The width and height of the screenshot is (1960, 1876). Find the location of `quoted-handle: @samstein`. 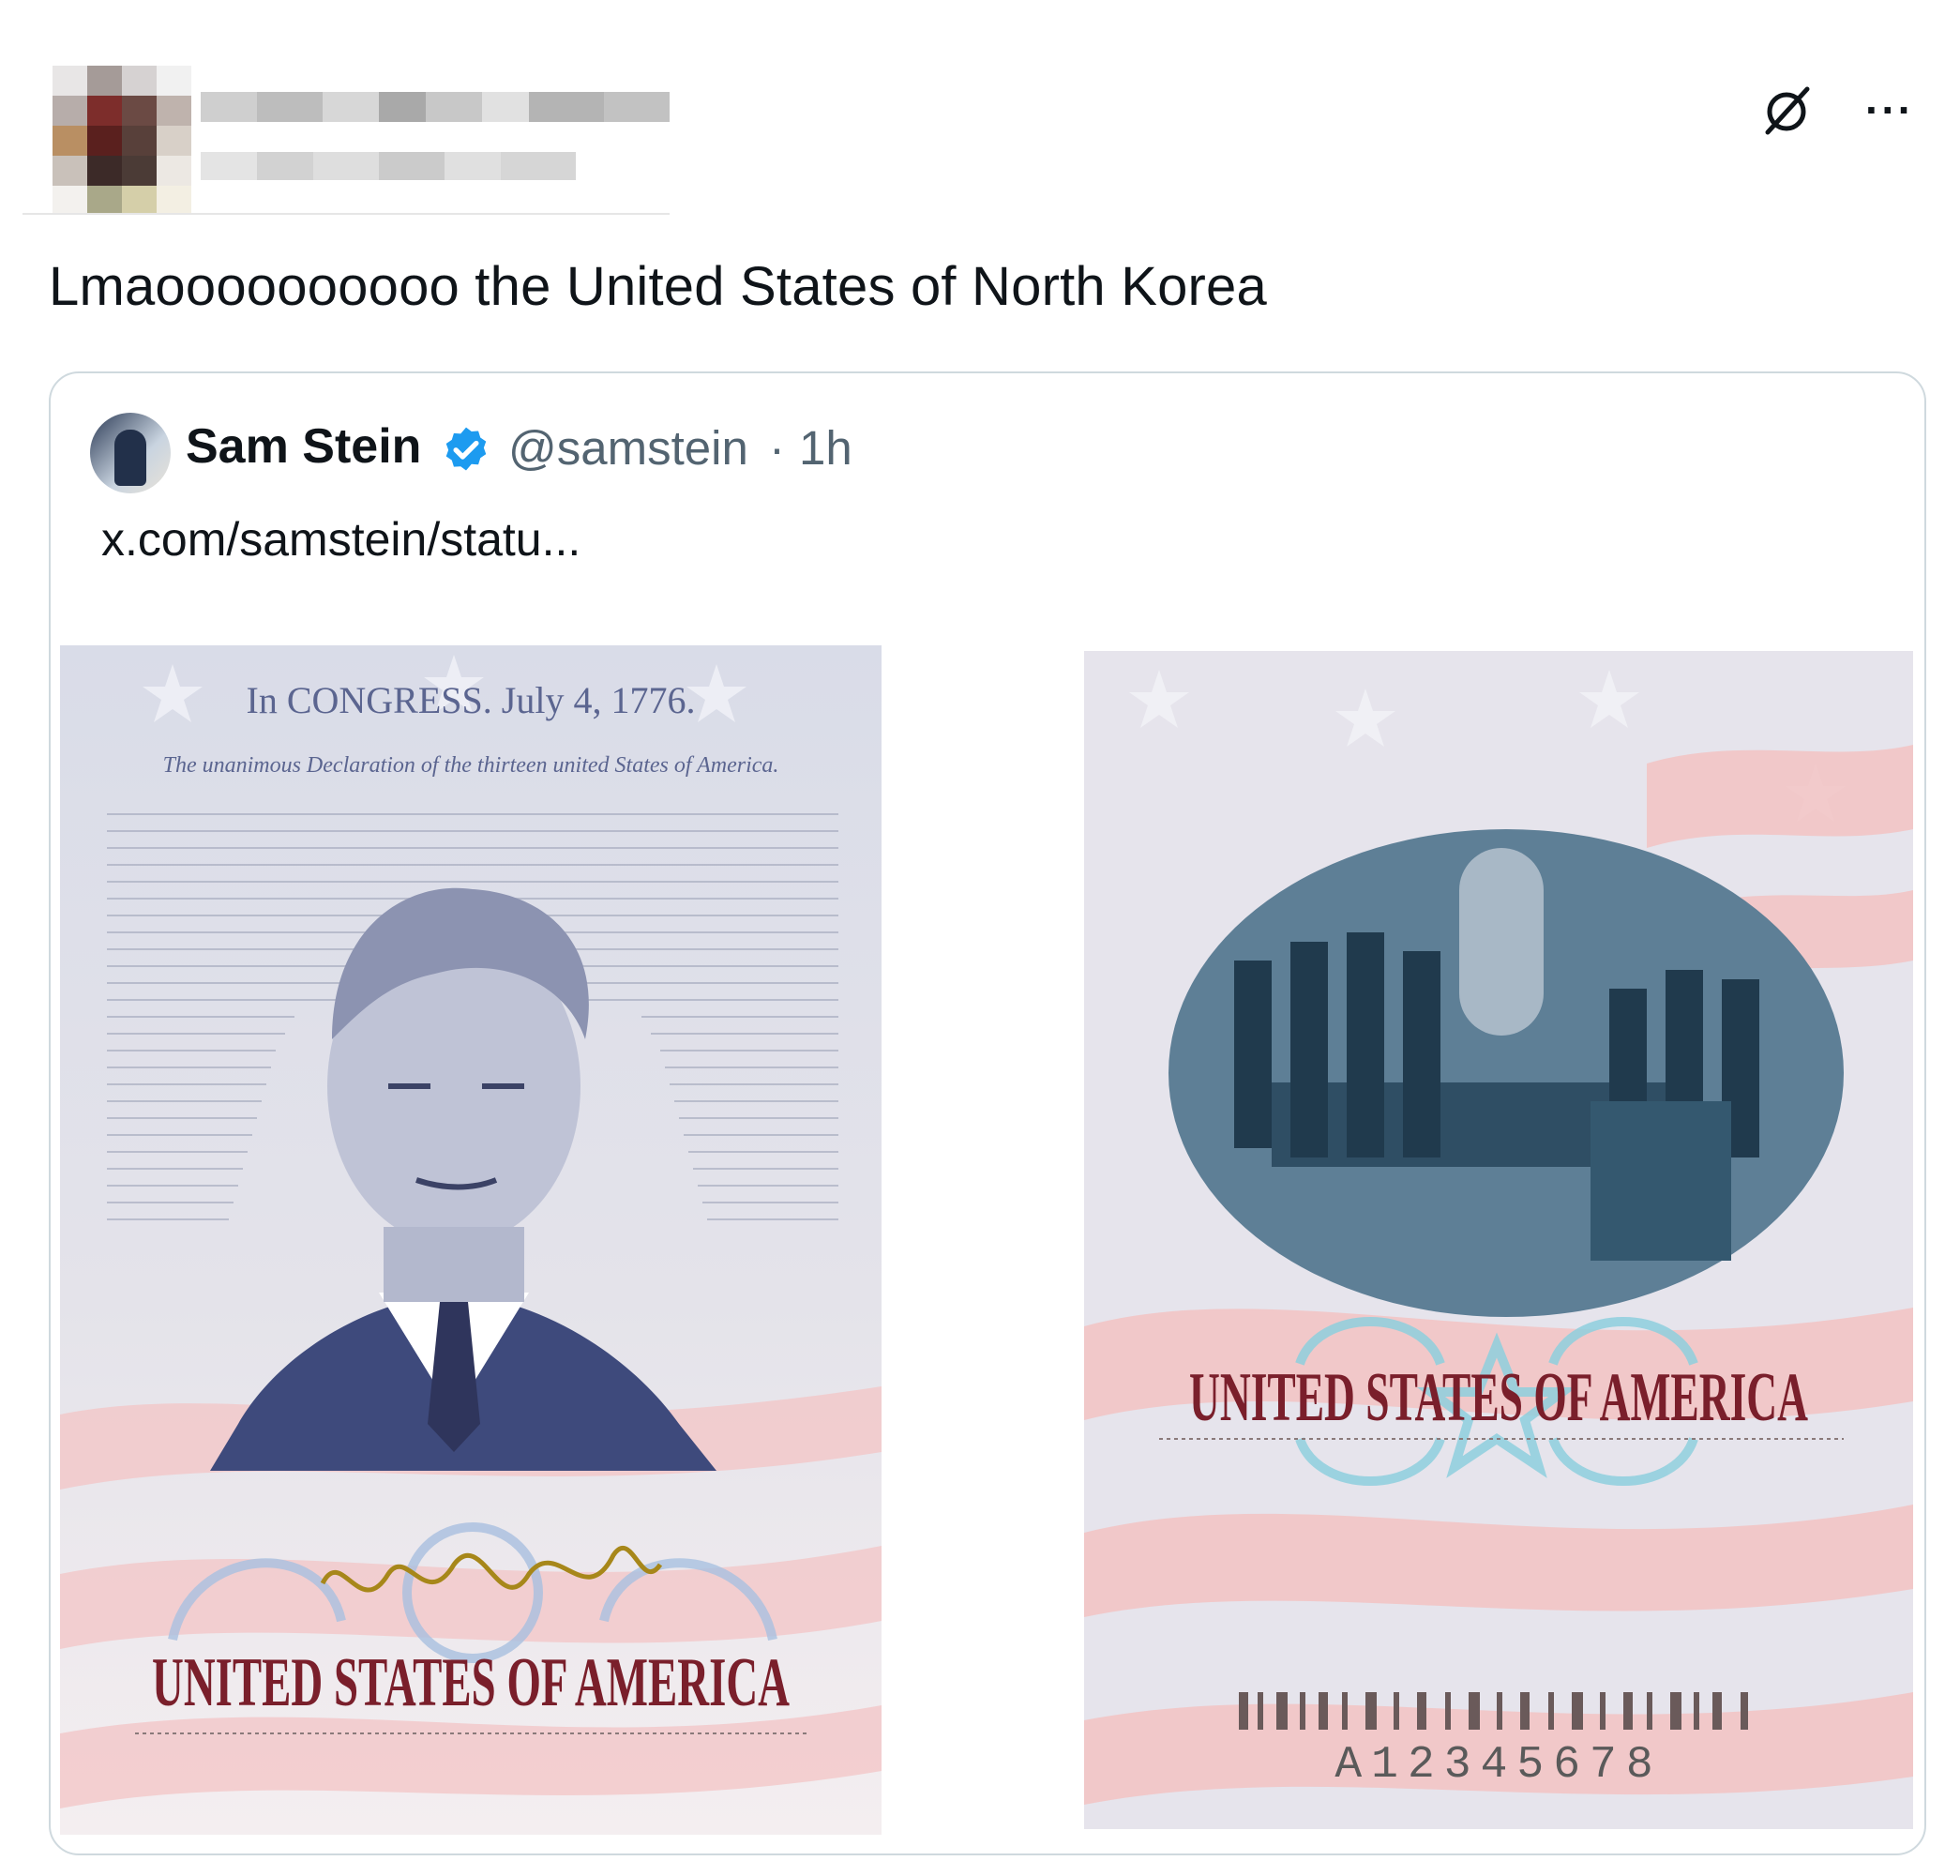

quoted-handle: @samstein is located at coordinates (628, 448).